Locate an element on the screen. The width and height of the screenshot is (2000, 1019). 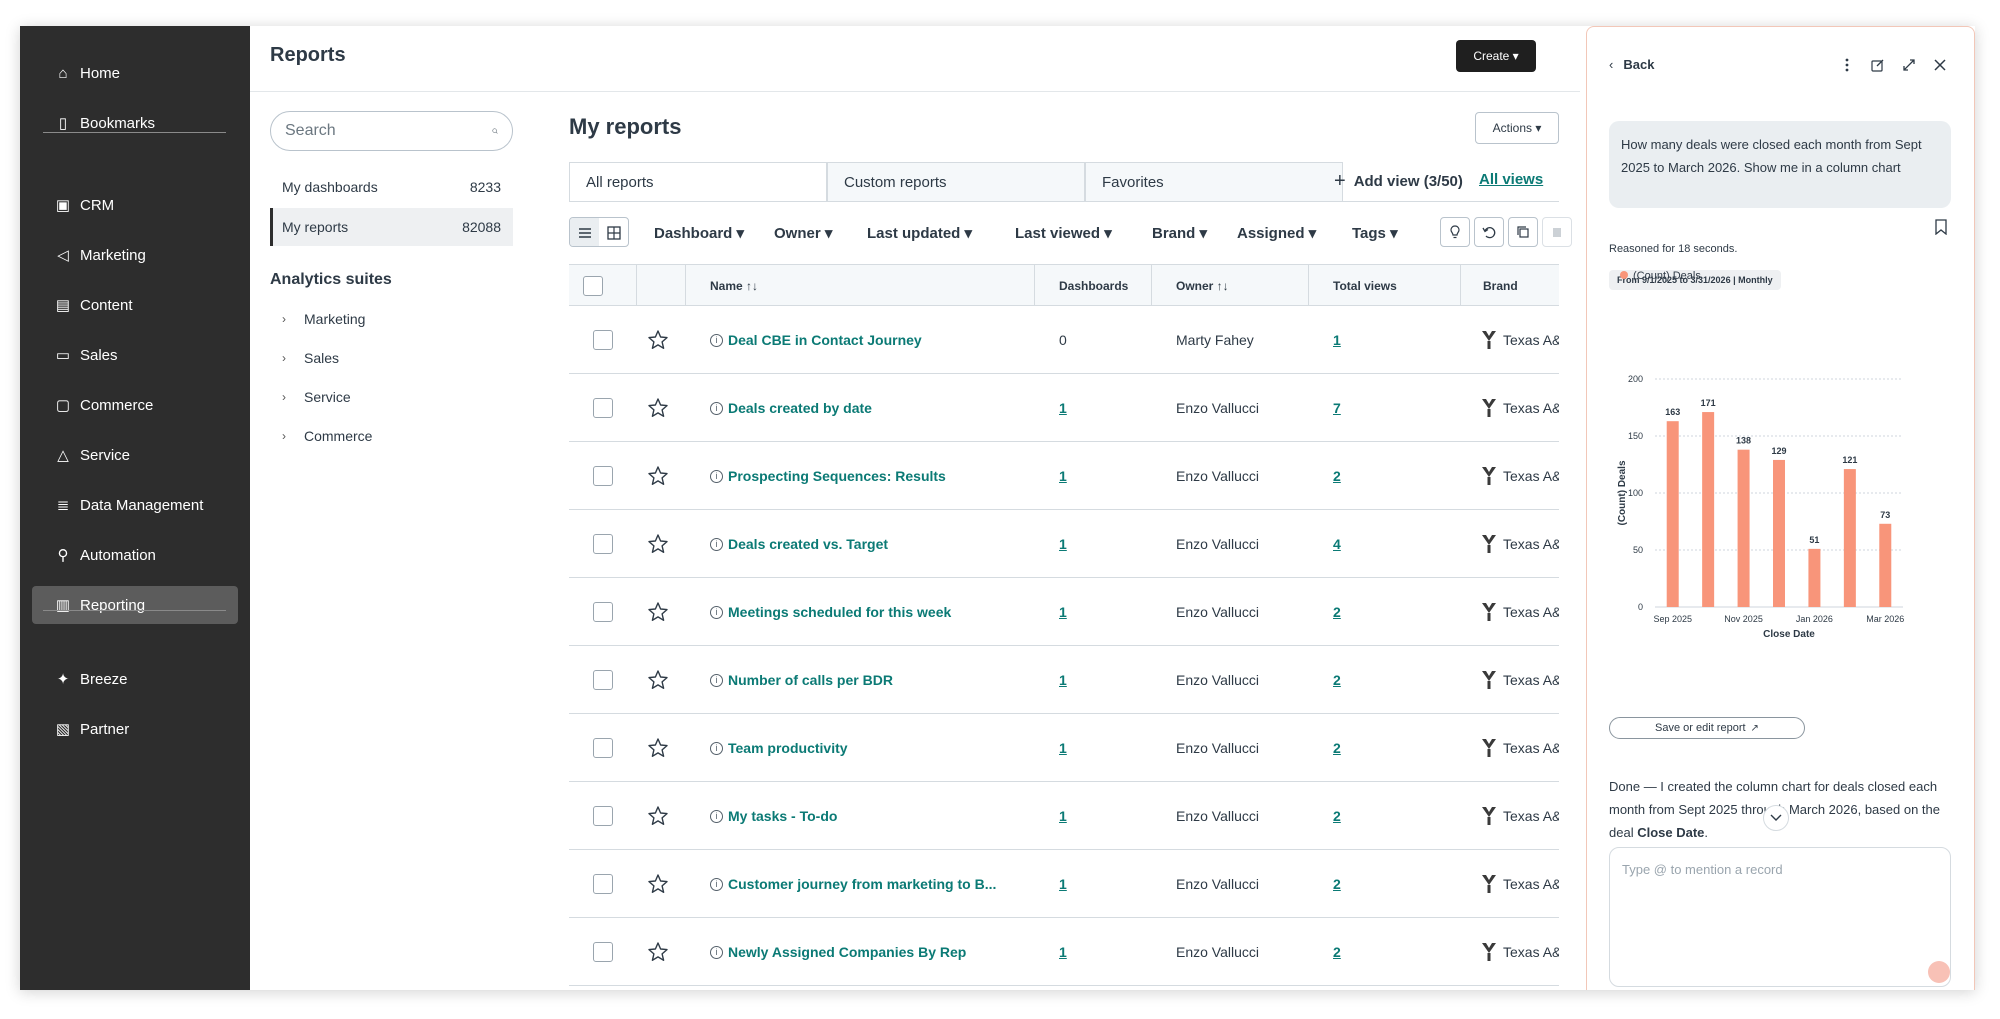
message-input is located at coordinates (1780, 917).